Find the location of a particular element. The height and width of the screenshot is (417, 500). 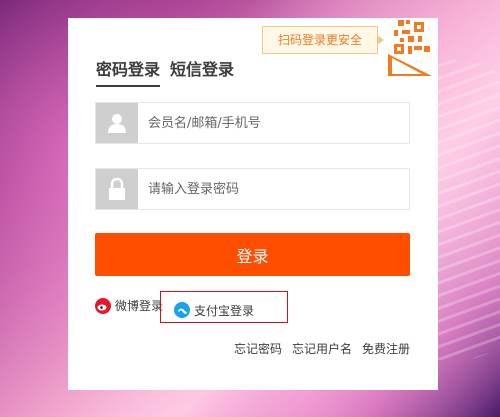

user-icon is located at coordinates (117, 123).